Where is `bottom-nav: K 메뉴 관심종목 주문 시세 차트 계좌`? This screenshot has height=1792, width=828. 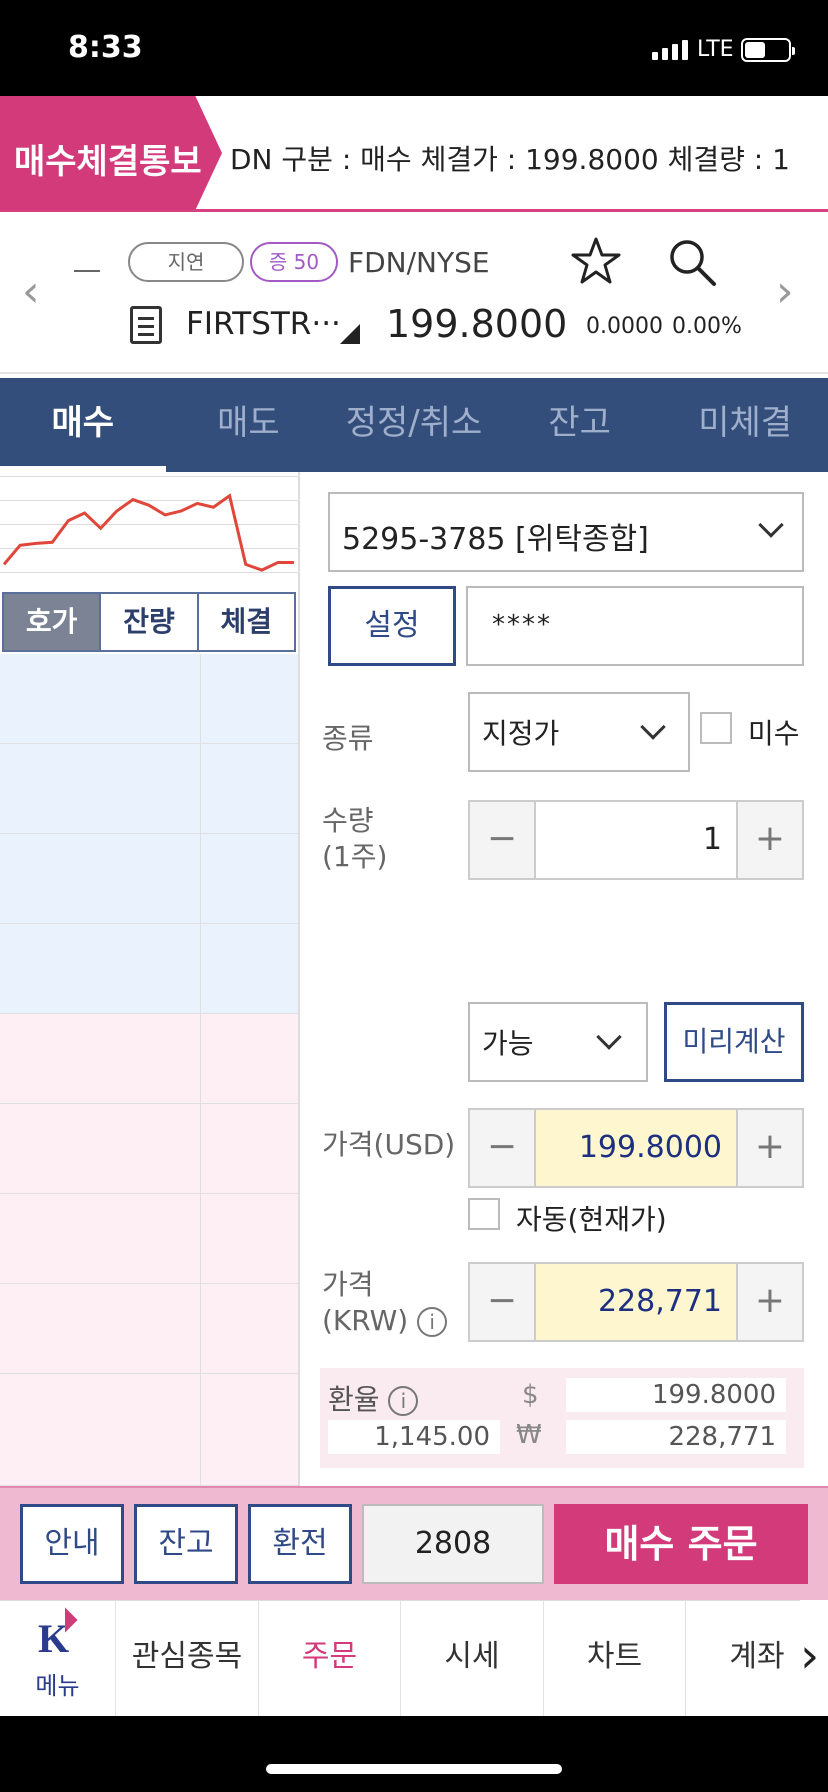
bottom-nav: K 메뉴 관심종목 주문 시세 차트 계좌 is located at coordinates (414, 1658).